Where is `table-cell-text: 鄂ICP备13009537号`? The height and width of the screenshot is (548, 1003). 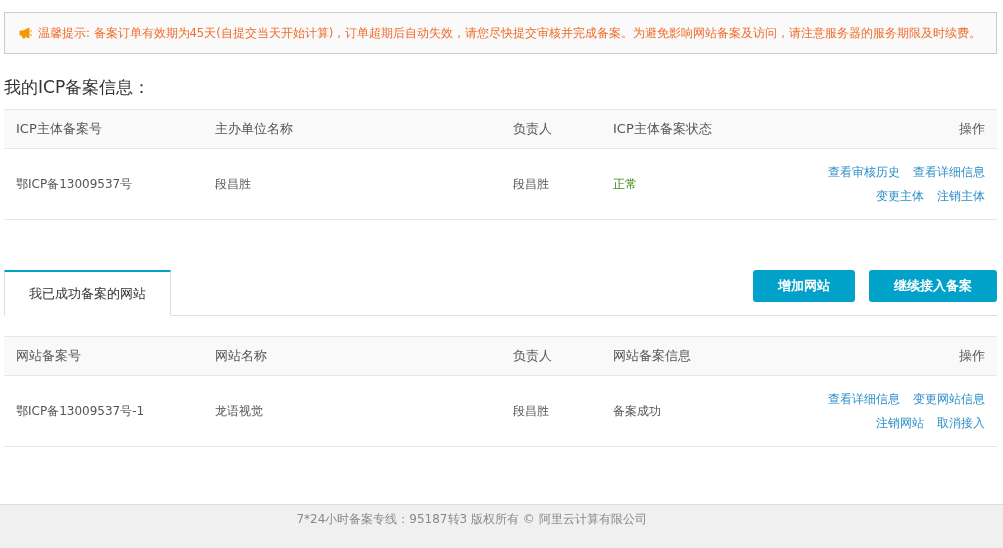 table-cell-text: 鄂ICP备13009537号 is located at coordinates (75, 184).